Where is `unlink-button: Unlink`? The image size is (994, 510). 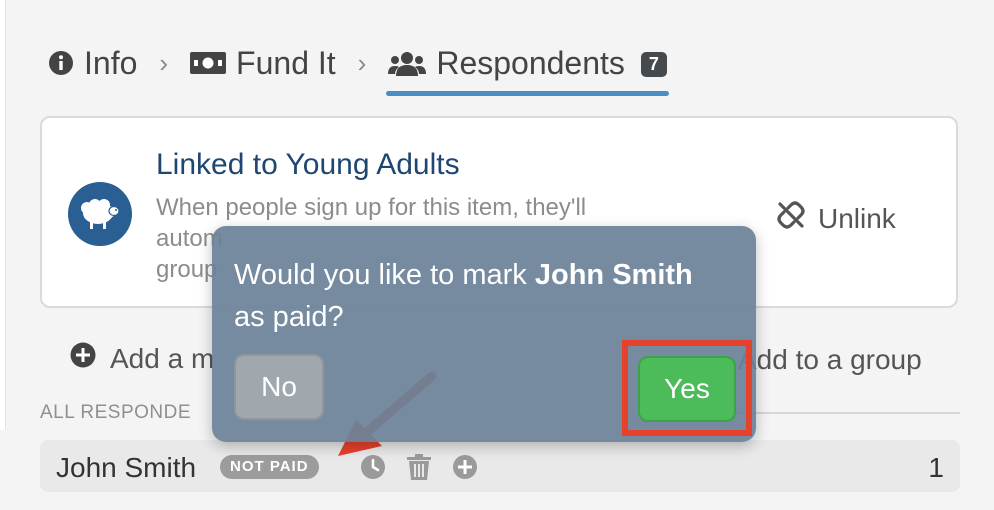
unlink-button: Unlink is located at coordinates (836, 218).